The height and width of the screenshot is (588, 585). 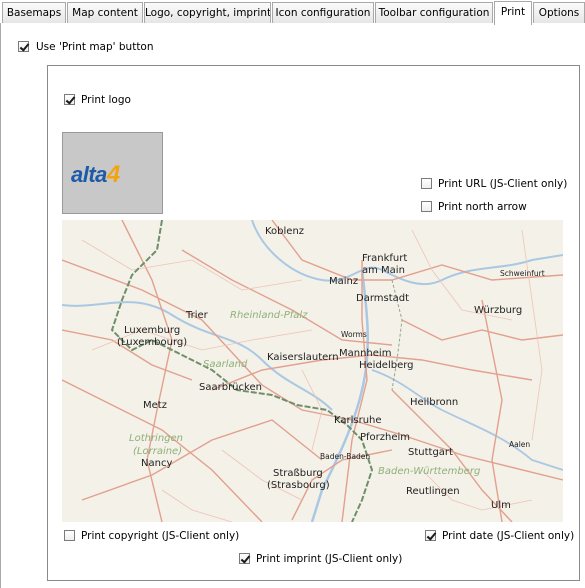 What do you see at coordinates (230, 387) in the screenshot?
I see `city-saarbruecken: Saarbrücken` at bounding box center [230, 387].